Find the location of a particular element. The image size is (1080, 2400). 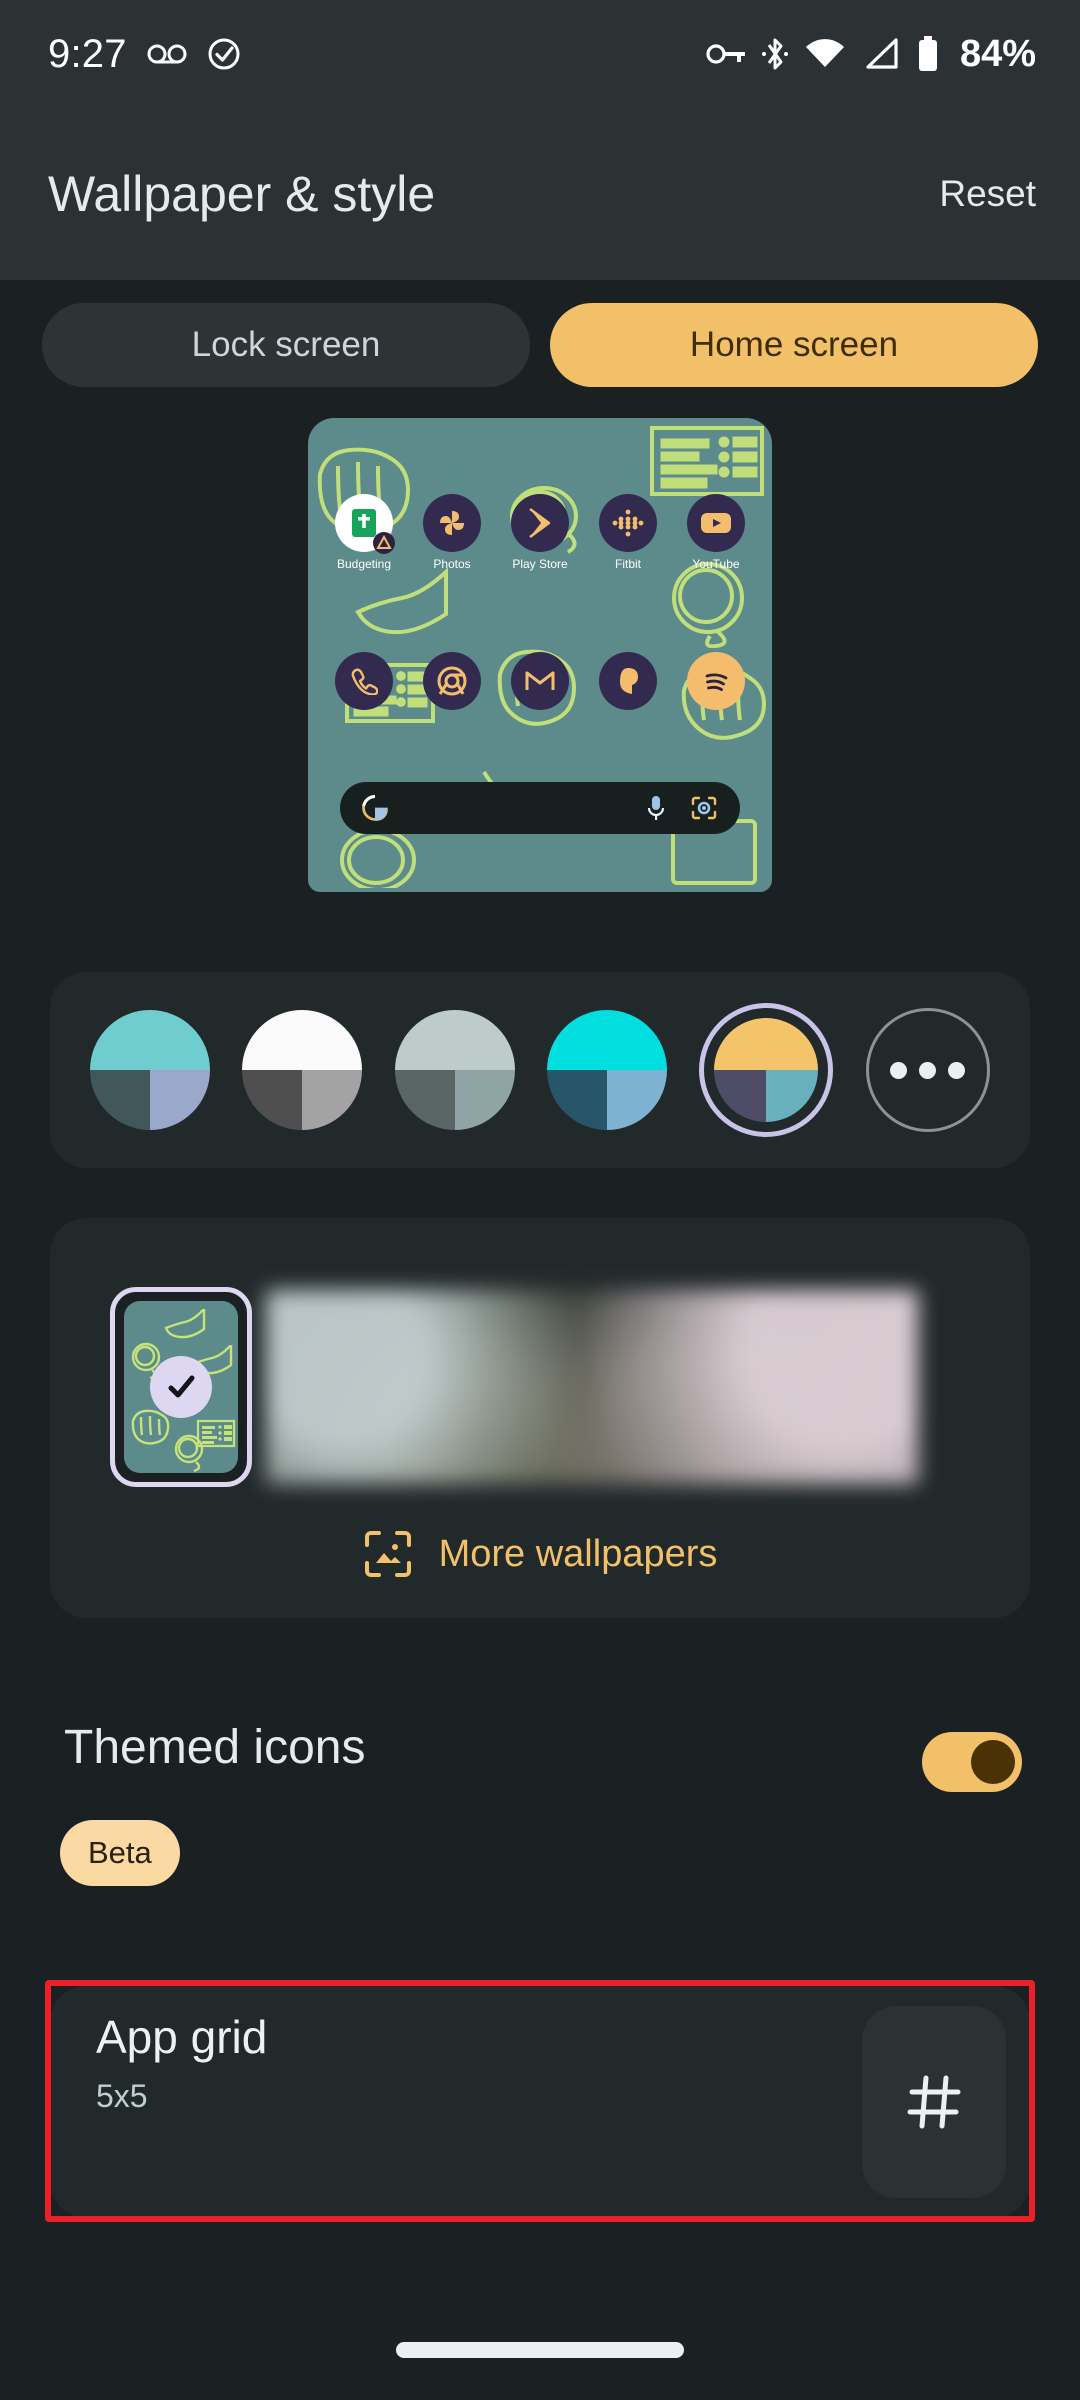

wallpaper-thumbnail-selected is located at coordinates (181, 1387).